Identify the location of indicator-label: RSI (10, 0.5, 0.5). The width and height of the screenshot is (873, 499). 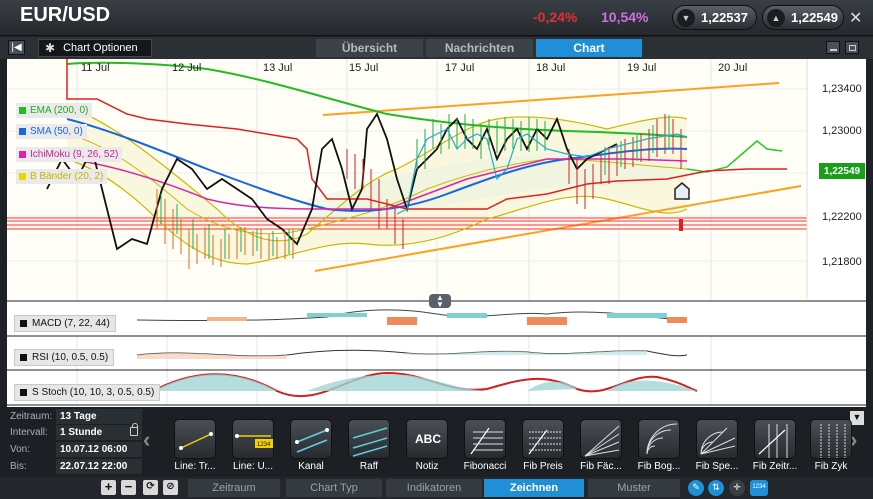
(70, 357).